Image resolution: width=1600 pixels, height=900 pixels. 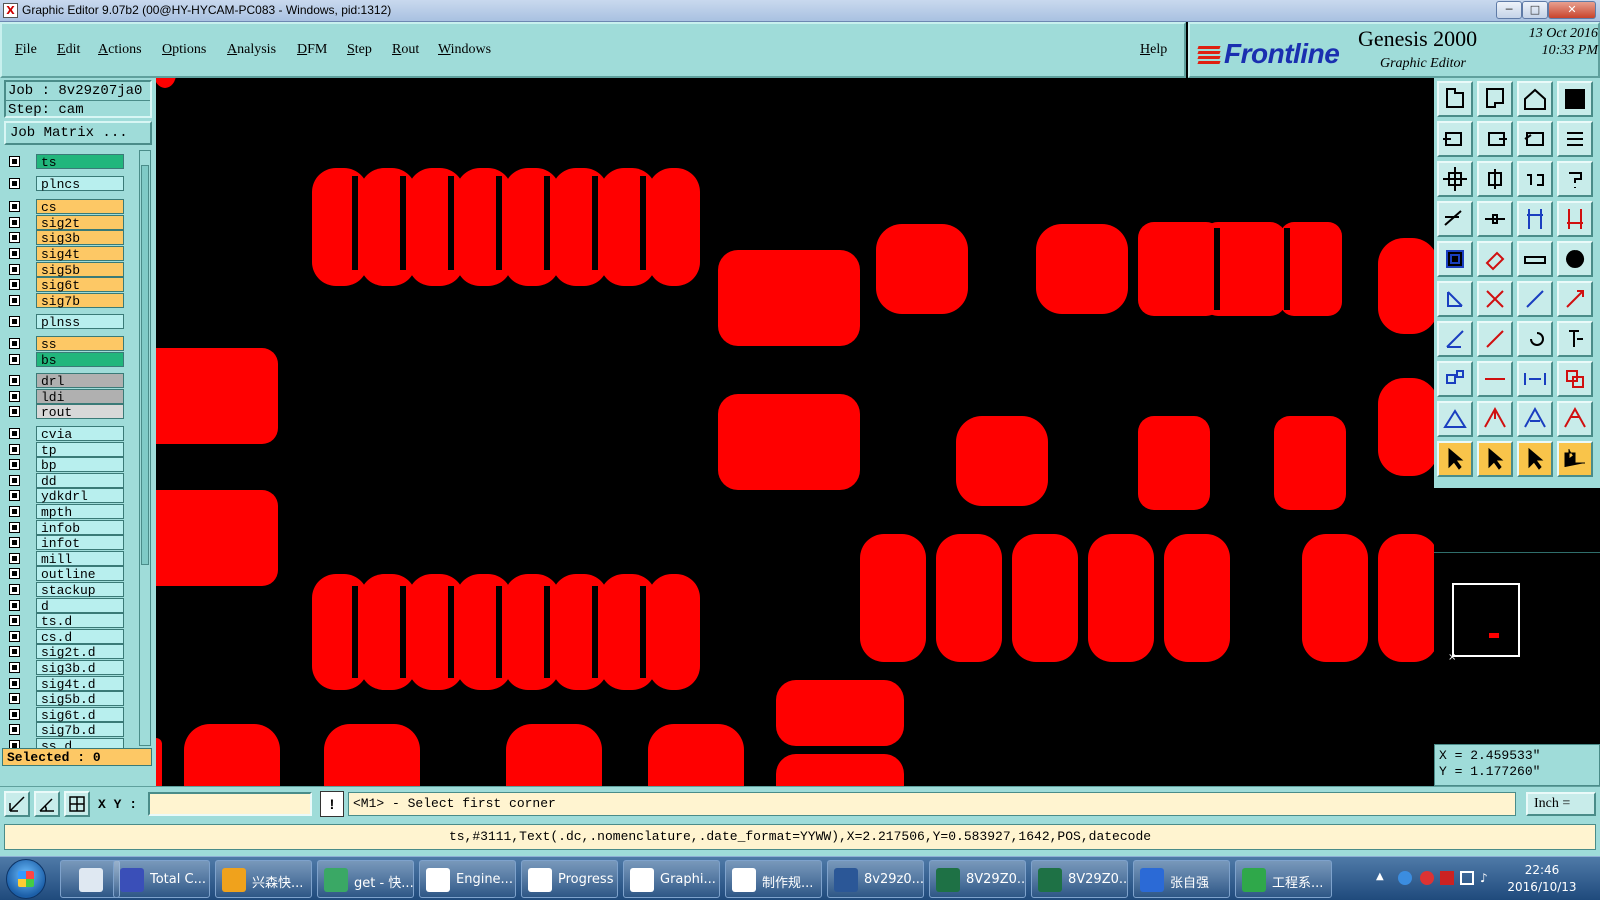 I want to click on taskbar-button, so click(x=90, y=879).